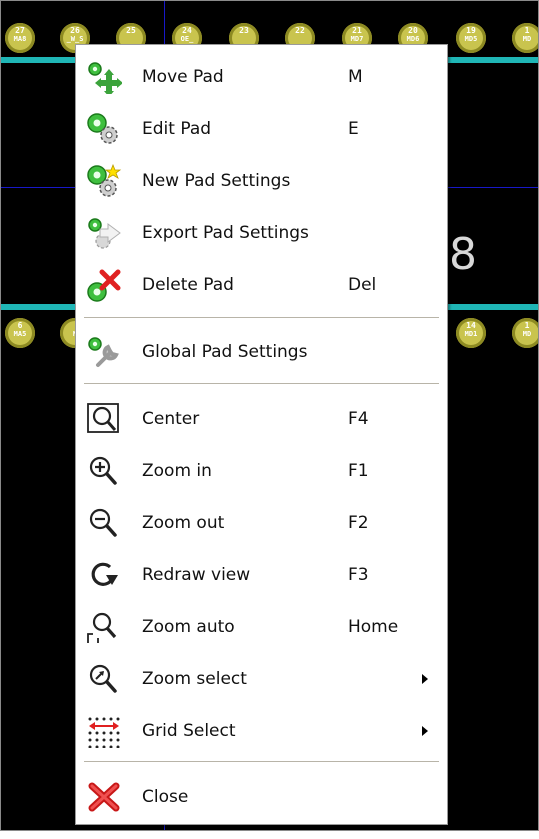 This screenshot has width=539, height=839. Describe the element at coordinates (261, 797) in the screenshot. I see `menu-item-close: Close` at that location.